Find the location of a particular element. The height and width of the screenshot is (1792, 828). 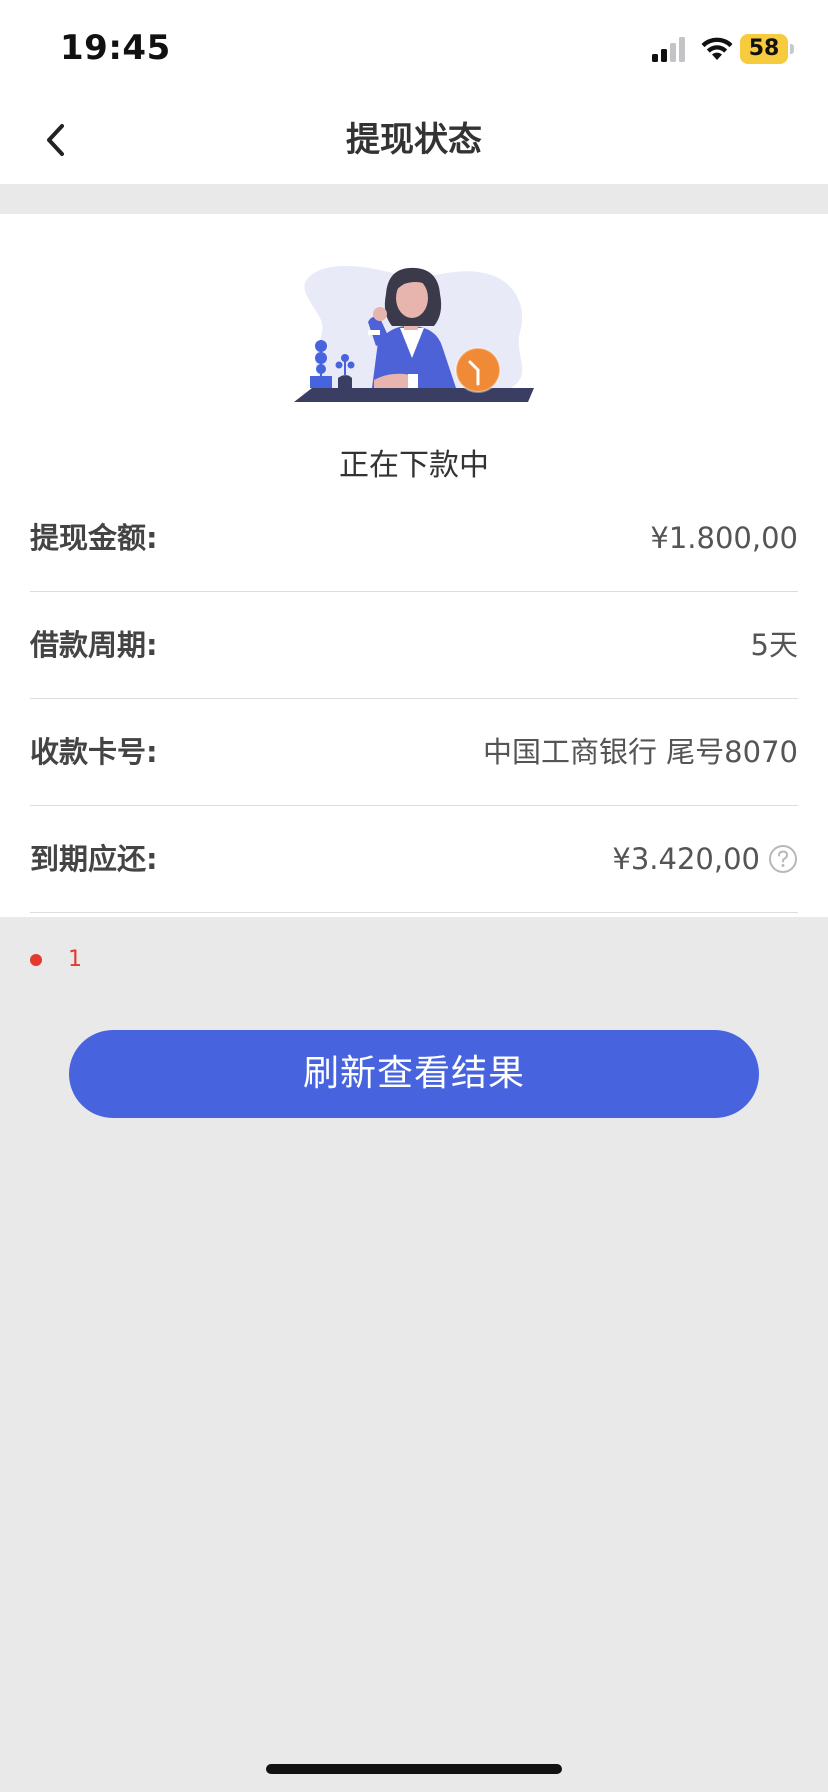

wifi-icon is located at coordinates (717, 48).